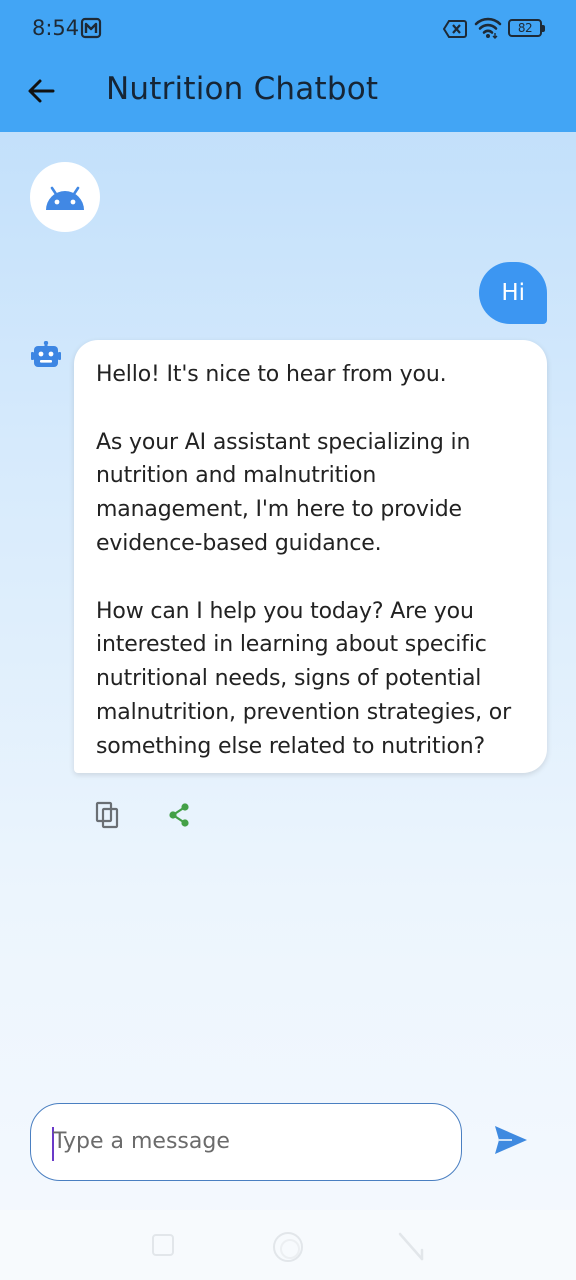  Describe the element at coordinates (455, 29) in the screenshot. I see `sim-x-icon` at that location.